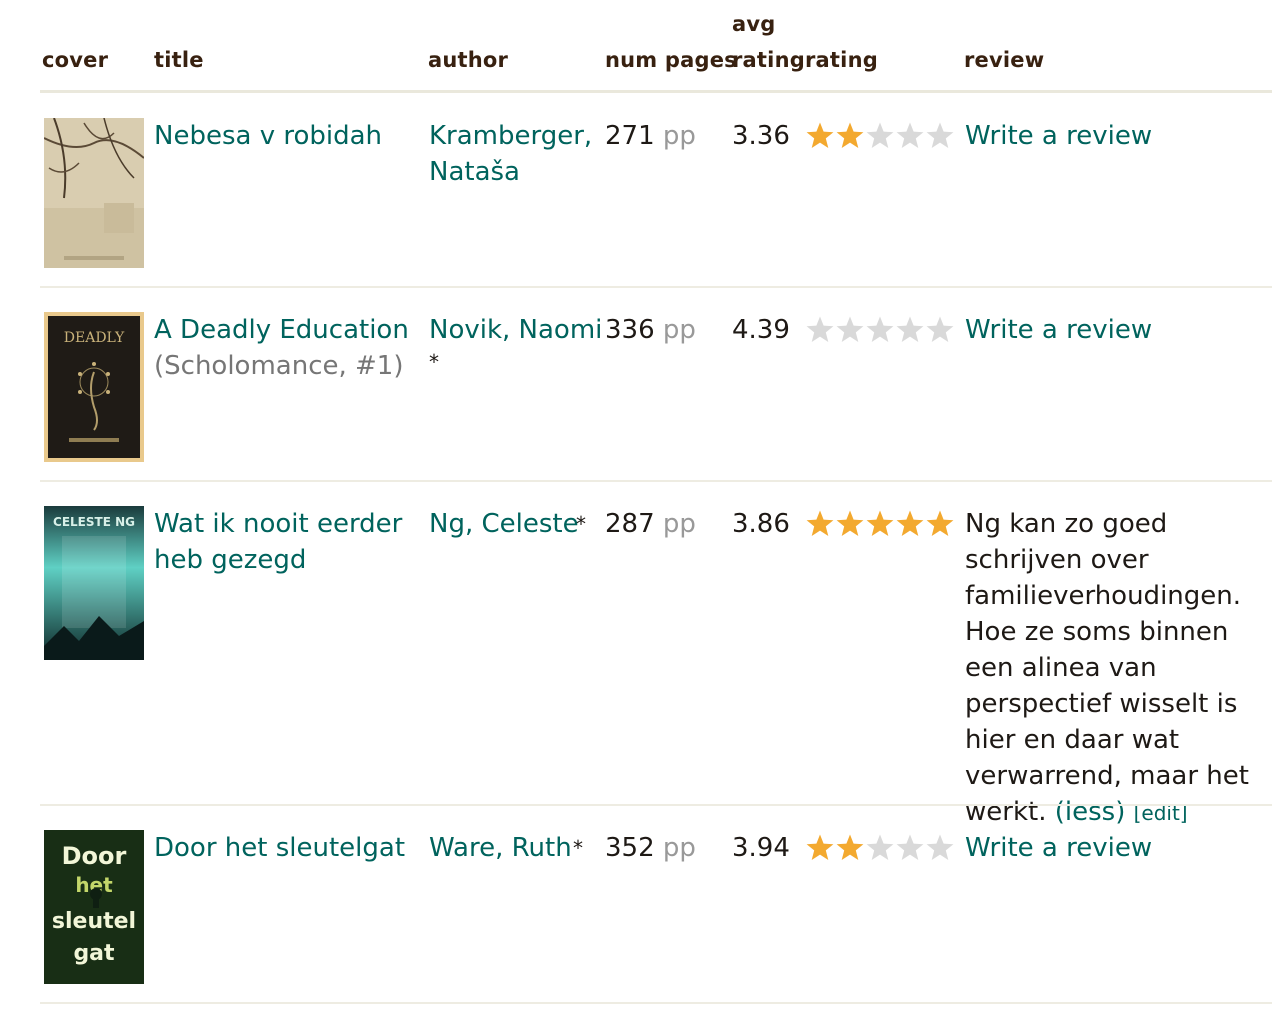 The image size is (1272, 1010). Describe the element at coordinates (761, 848) in the screenshot. I see `avg-rating: 3.94` at that location.